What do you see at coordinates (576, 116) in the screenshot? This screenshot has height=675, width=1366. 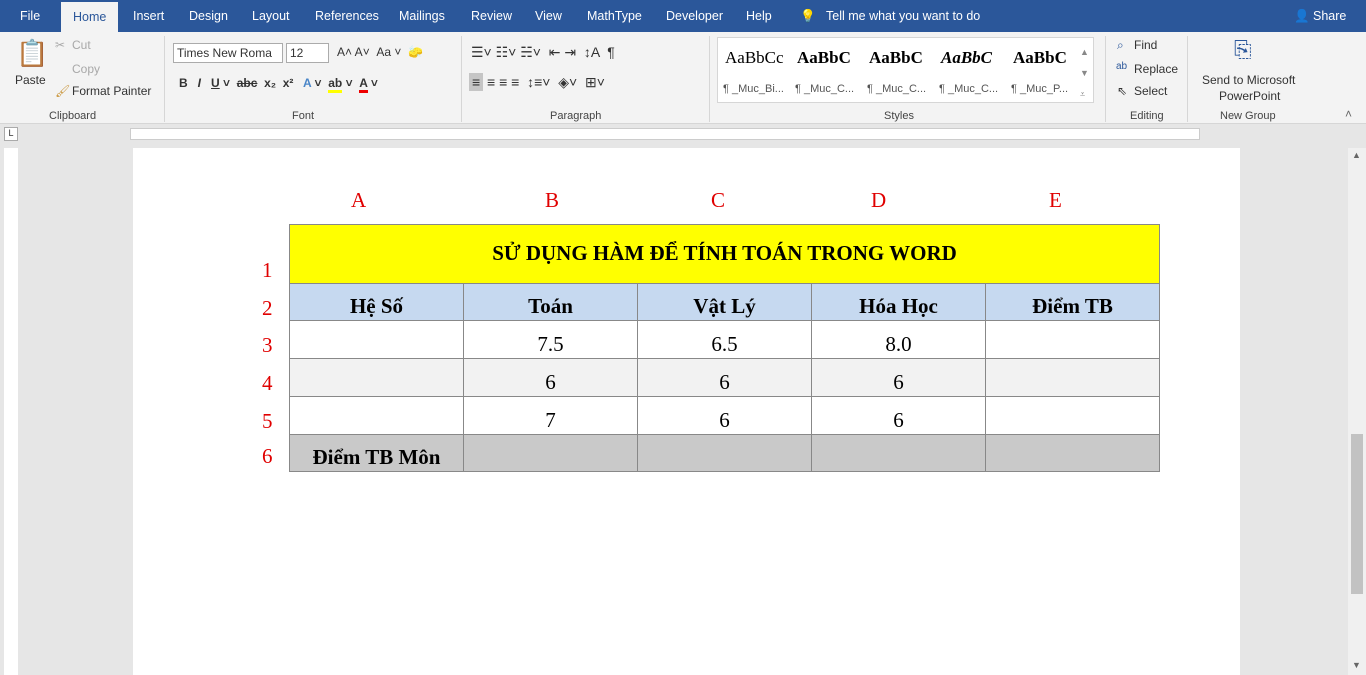 I see `paragraph-group-label: Paragraph` at bounding box center [576, 116].